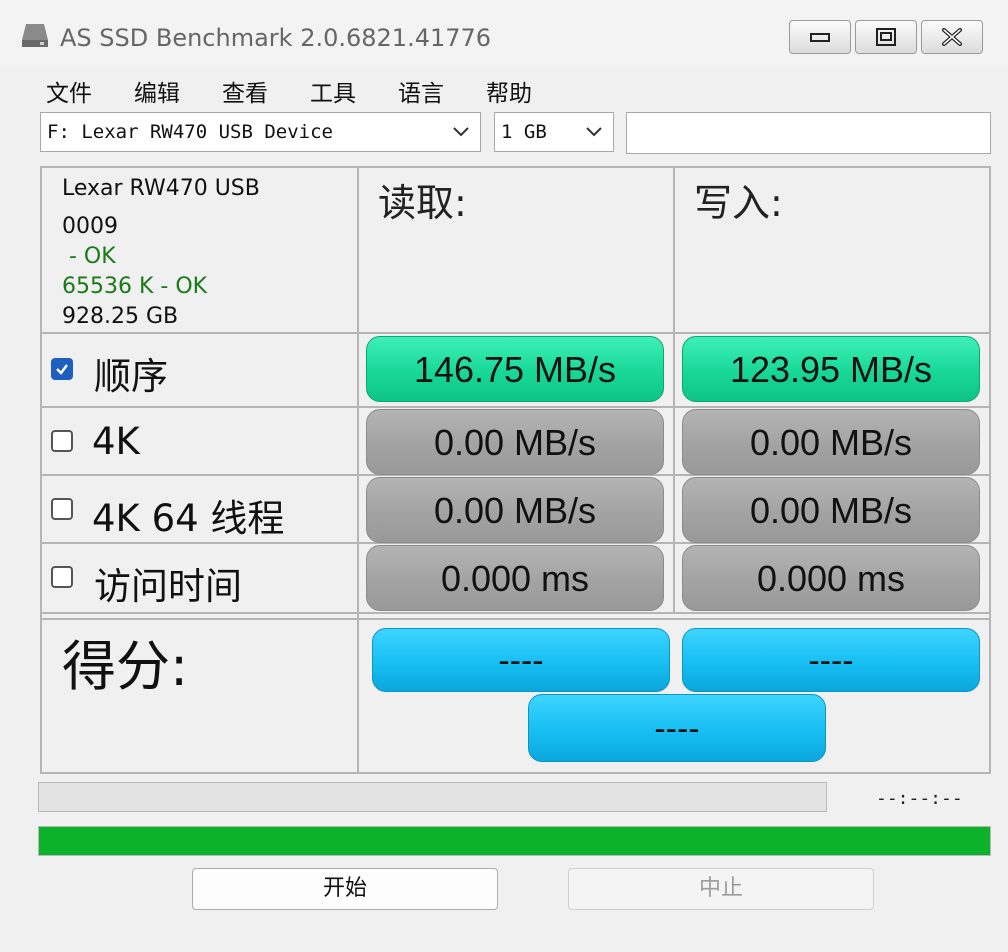 This screenshot has width=1008, height=952. I want to click on menu-edit: 编辑, so click(157, 91).